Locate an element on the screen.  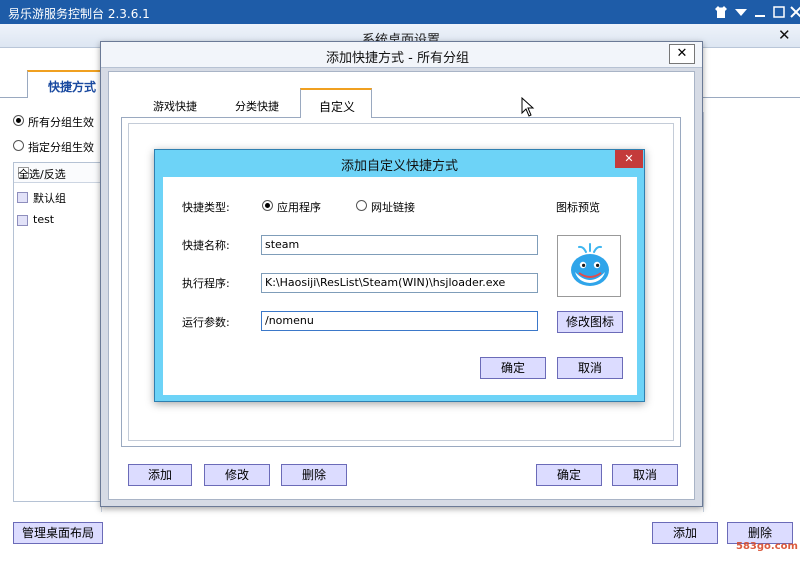
close-icon is located at coordinates (794, 12).